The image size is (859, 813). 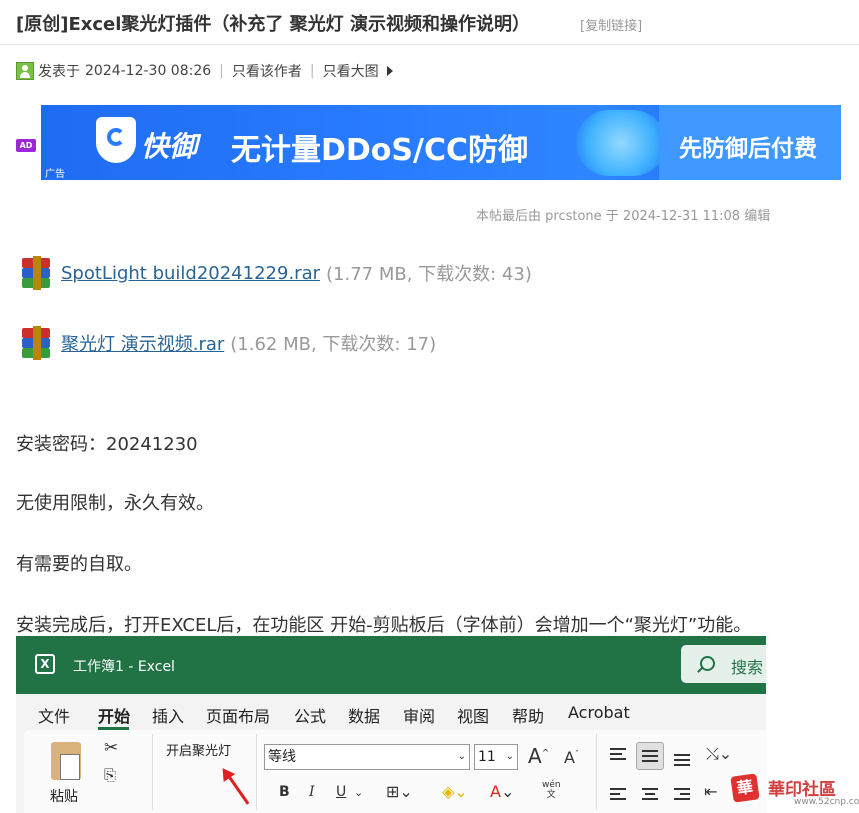 I want to click on ad-banner: 快御 无计量DDoS/CC防御 先防御后付费 广告, so click(x=441, y=142).